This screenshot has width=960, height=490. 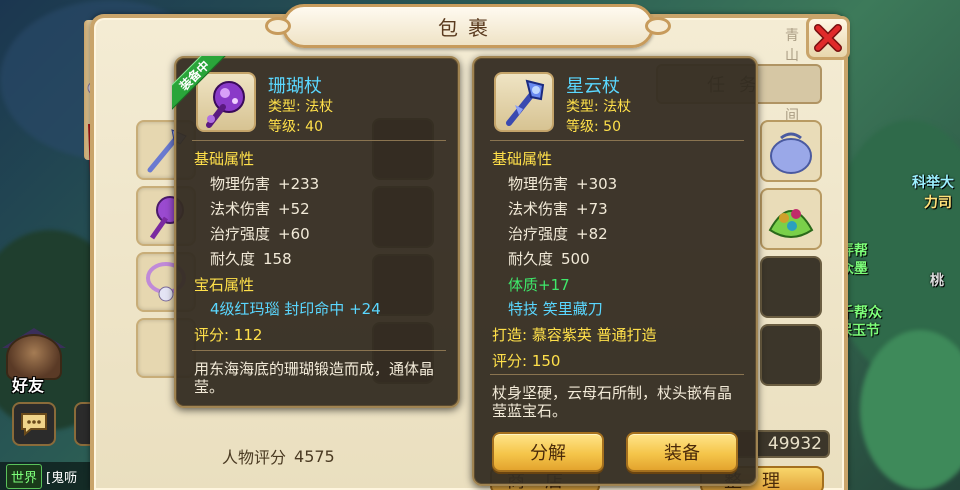 I want to click on compare-item-name: 星云杖, so click(x=593, y=86).